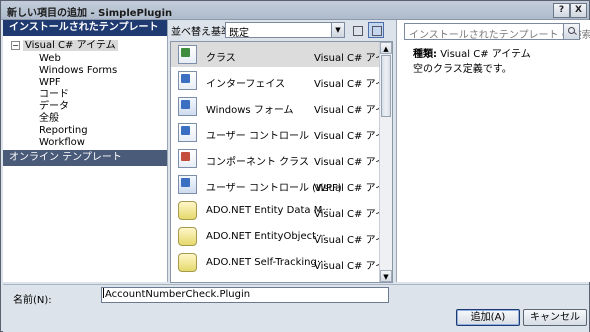 The image size is (590, 332). Describe the element at coordinates (49, 119) in the screenshot. I see `tree-item-general: 全般` at that location.